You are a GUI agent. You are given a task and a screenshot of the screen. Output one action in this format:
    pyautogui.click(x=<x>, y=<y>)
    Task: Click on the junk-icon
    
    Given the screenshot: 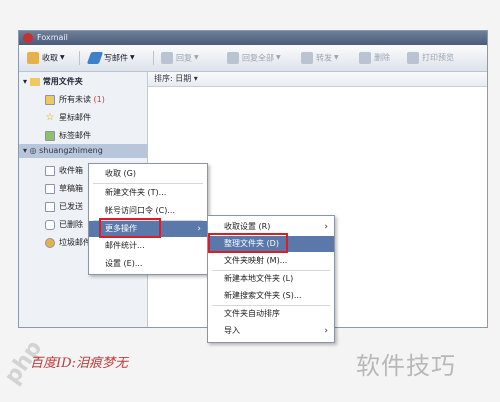 What is the action you would take?
    pyautogui.click(x=50, y=242)
    